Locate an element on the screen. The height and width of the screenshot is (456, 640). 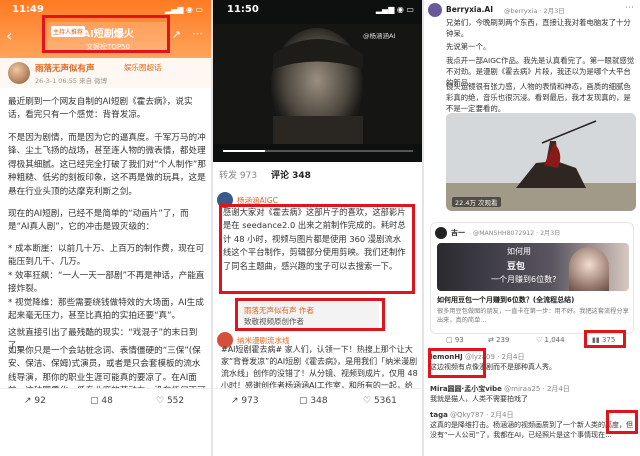
like-button: ♡ 1,044 is located at coordinates (550, 340).